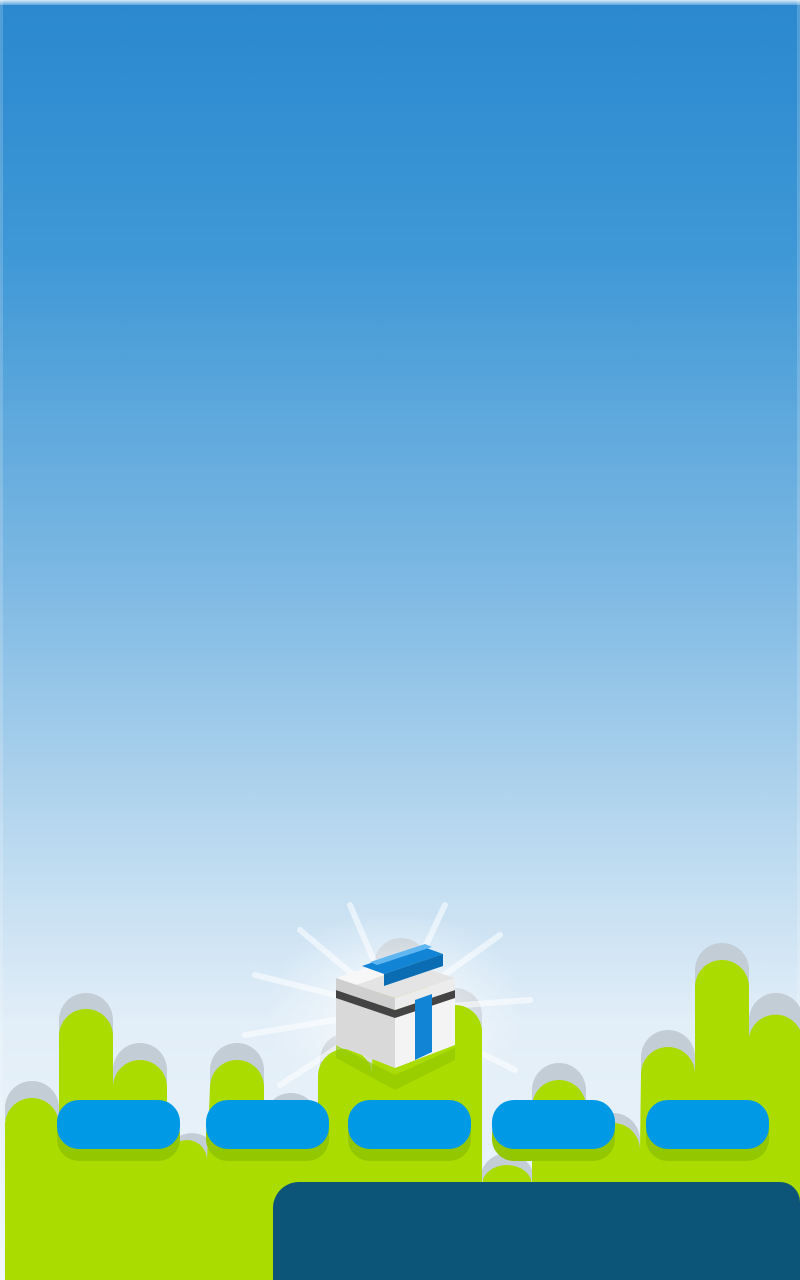 The height and width of the screenshot is (1280, 800). What do you see at coordinates (536, 1231) in the screenshot?
I see `bottom-panel` at bounding box center [536, 1231].